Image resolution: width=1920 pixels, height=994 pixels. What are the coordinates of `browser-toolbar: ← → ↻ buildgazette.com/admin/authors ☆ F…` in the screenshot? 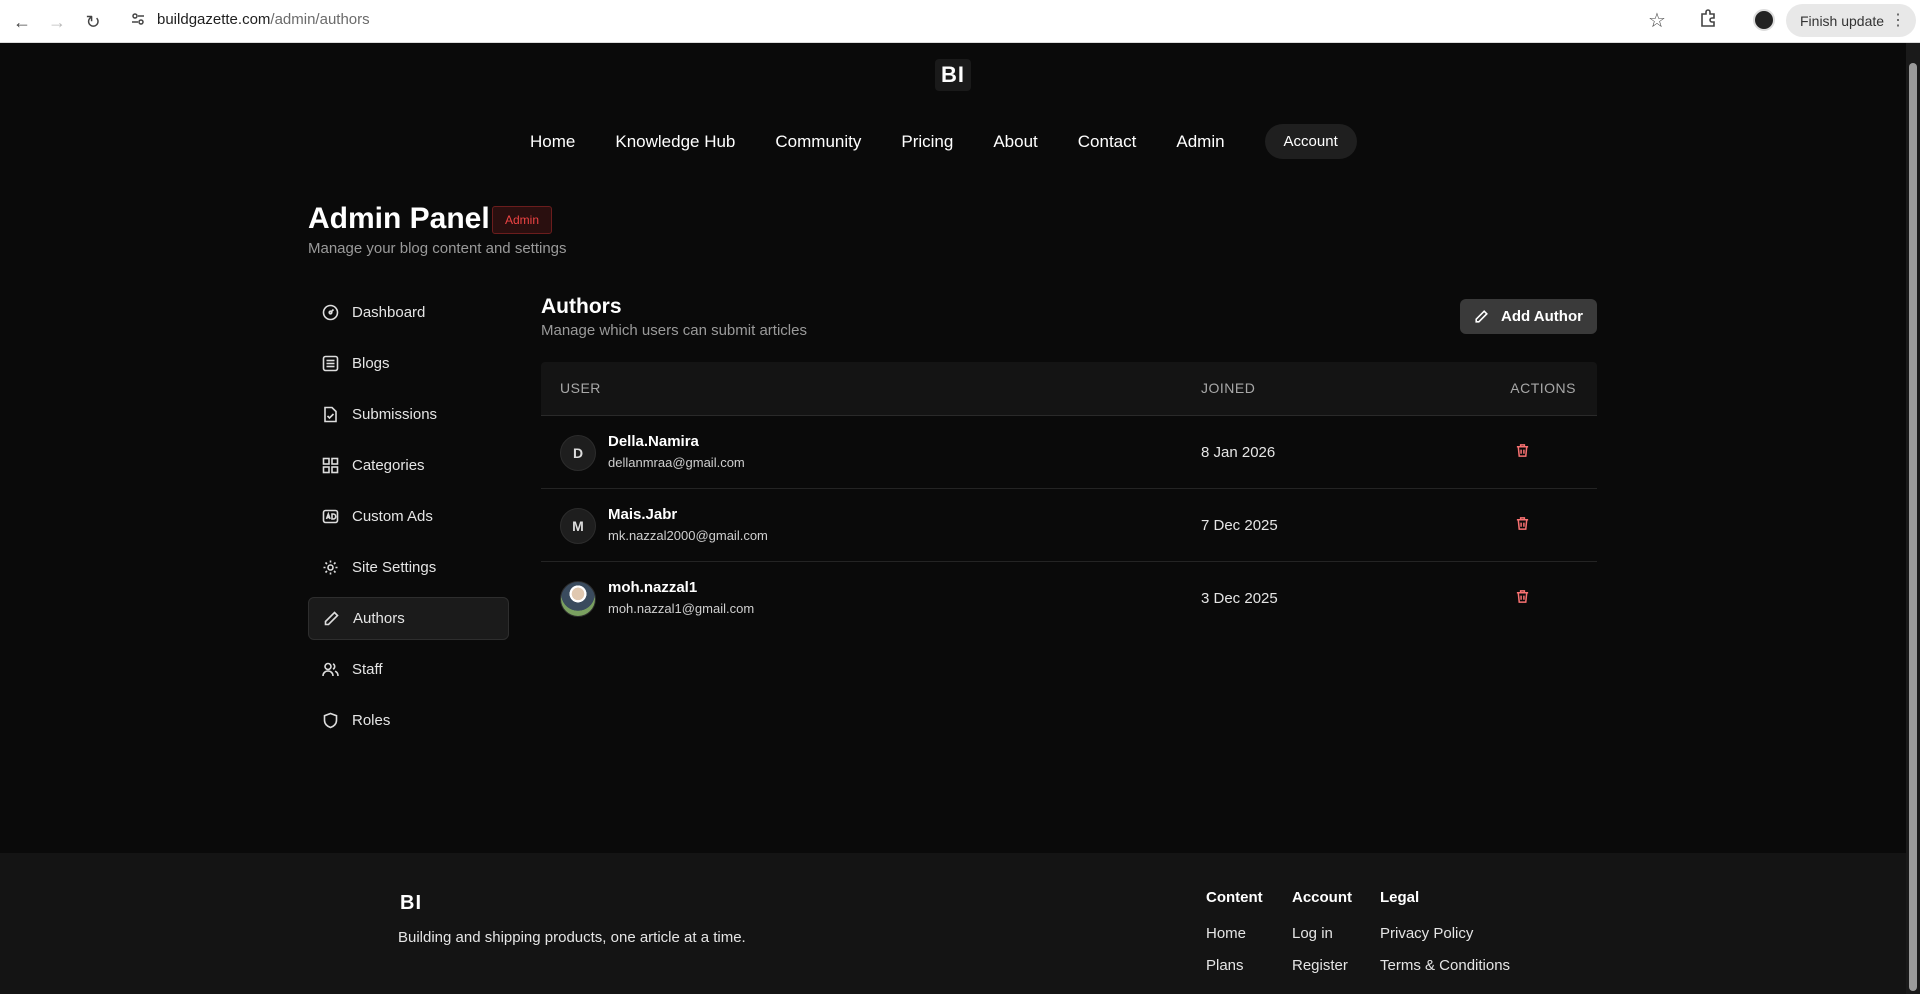 It's located at (960, 21).